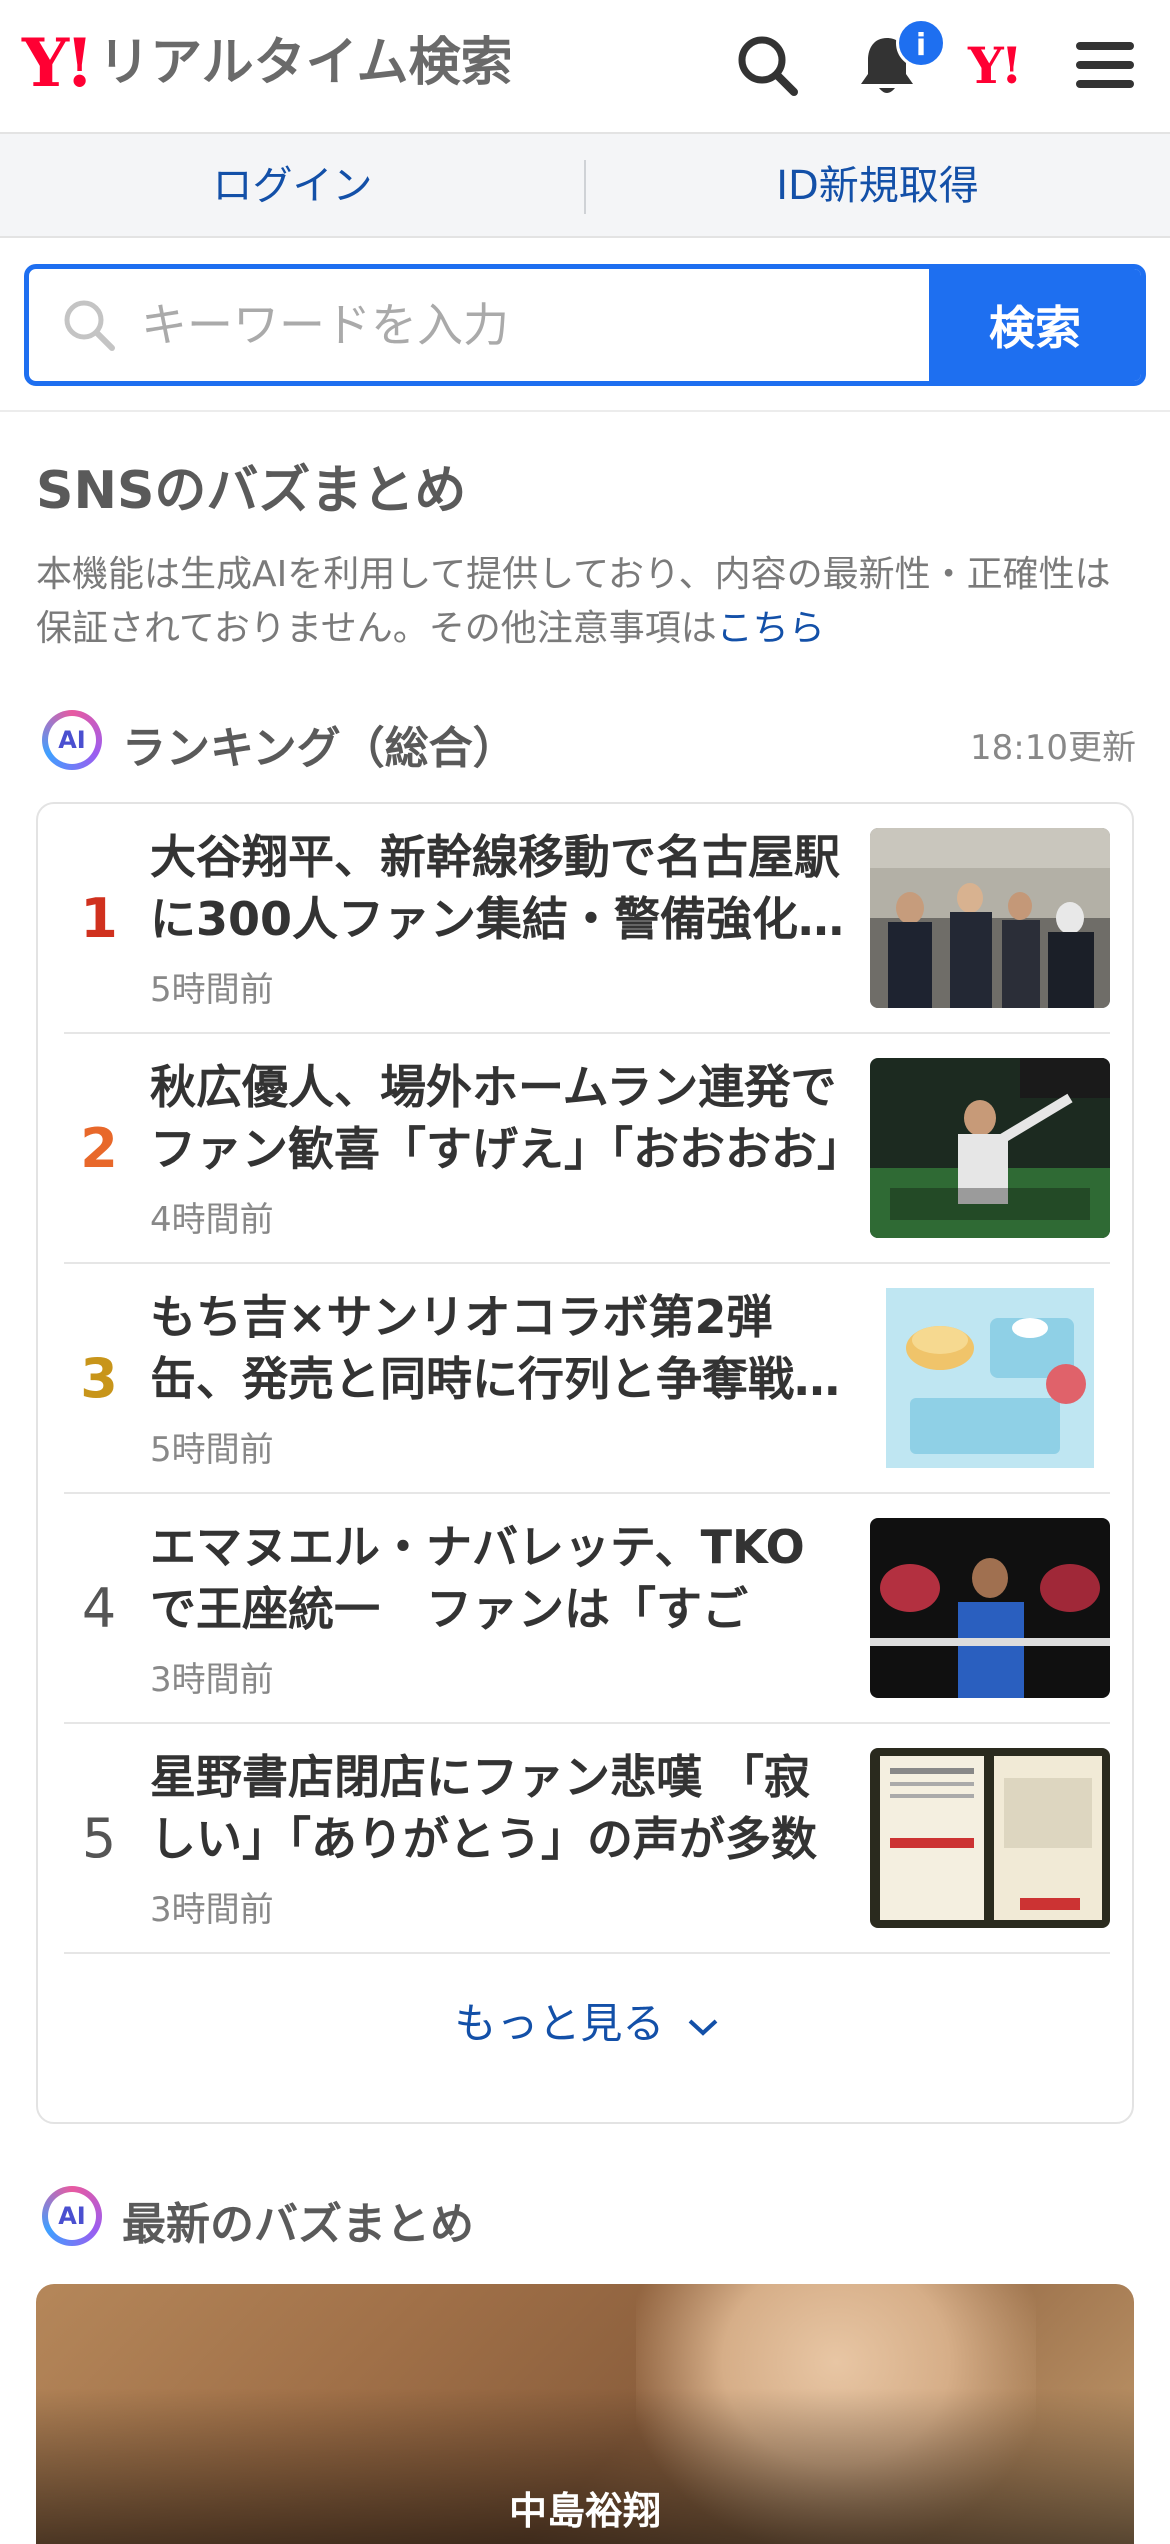 Image resolution: width=1170 pixels, height=2544 pixels. What do you see at coordinates (305, 63) in the screenshot?
I see `logo-title: リアルタイム検索` at bounding box center [305, 63].